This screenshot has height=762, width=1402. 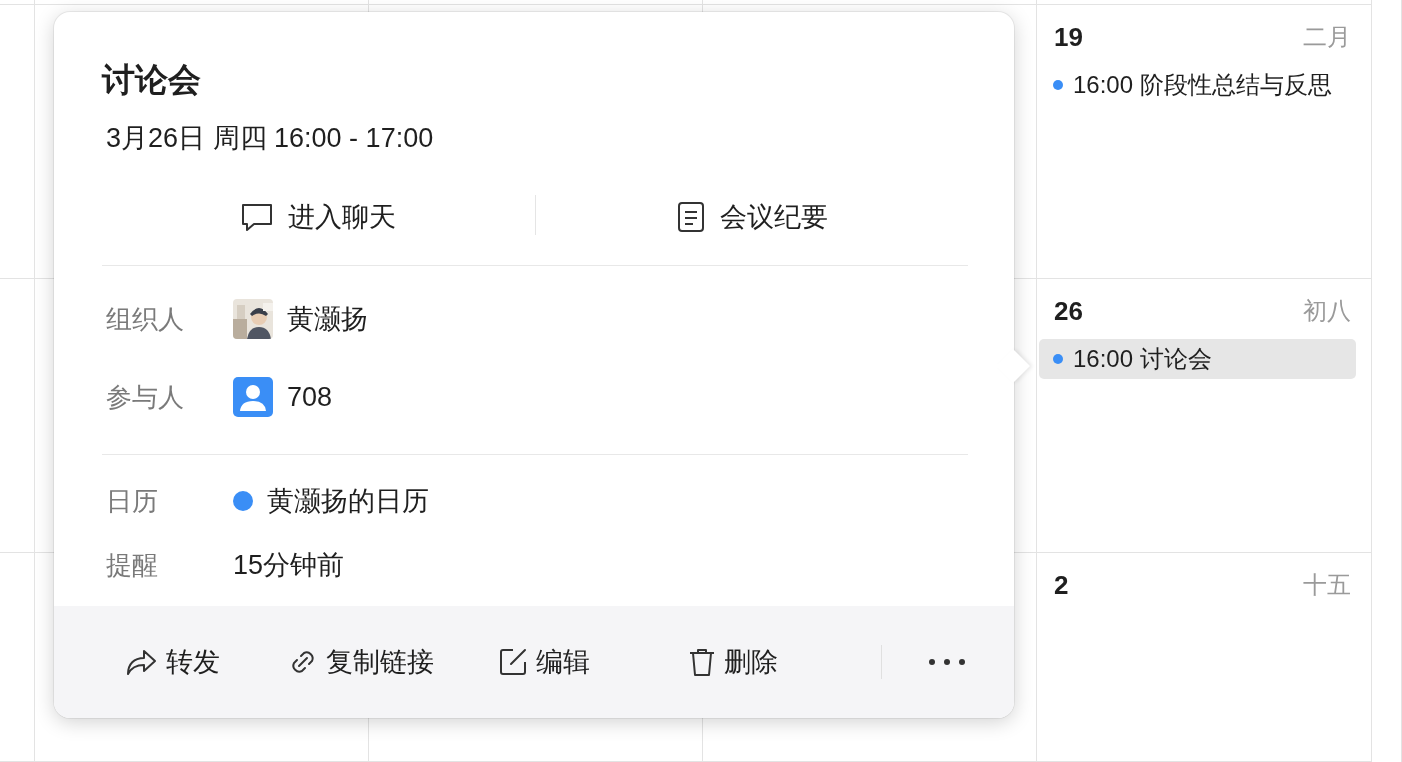 I want to click on day-number: 26, so click(x=1068, y=311).